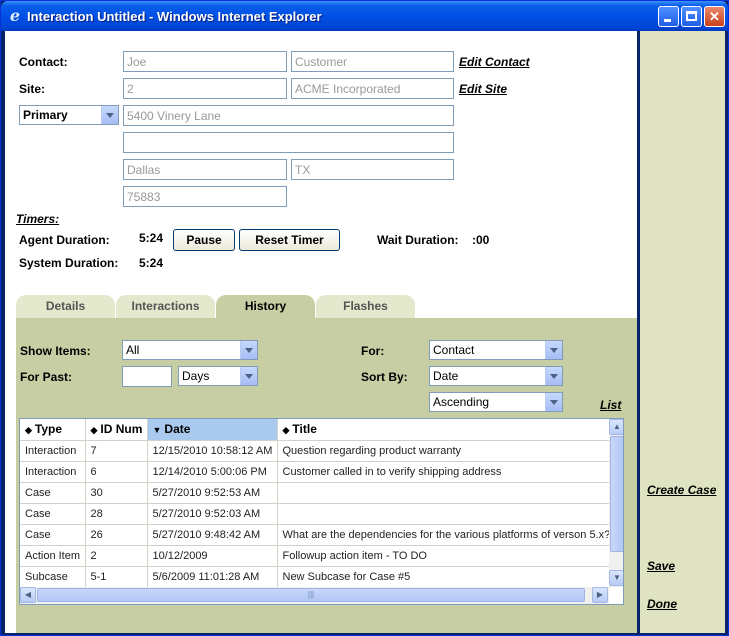 The width and height of the screenshot is (729, 636). What do you see at coordinates (53, 430) in the screenshot?
I see `column-header-type: ◆ Type` at bounding box center [53, 430].